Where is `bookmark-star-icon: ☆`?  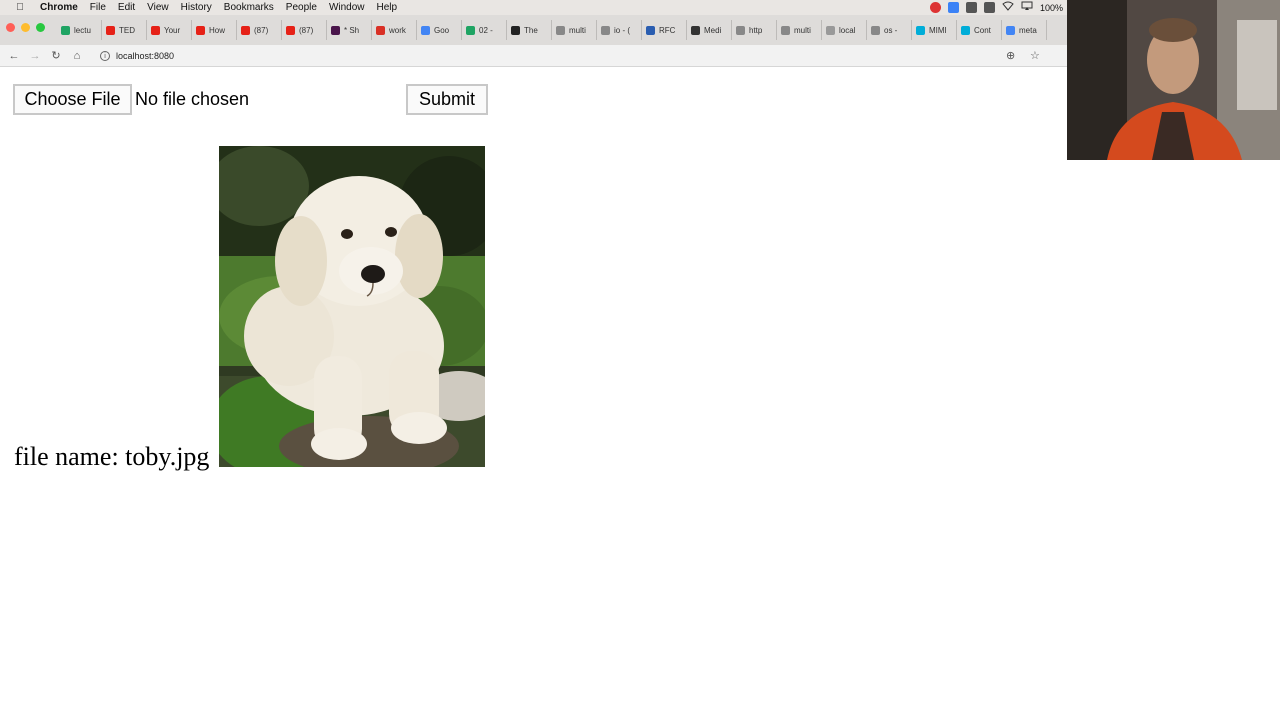
bookmark-star-icon: ☆ is located at coordinates (1035, 55).